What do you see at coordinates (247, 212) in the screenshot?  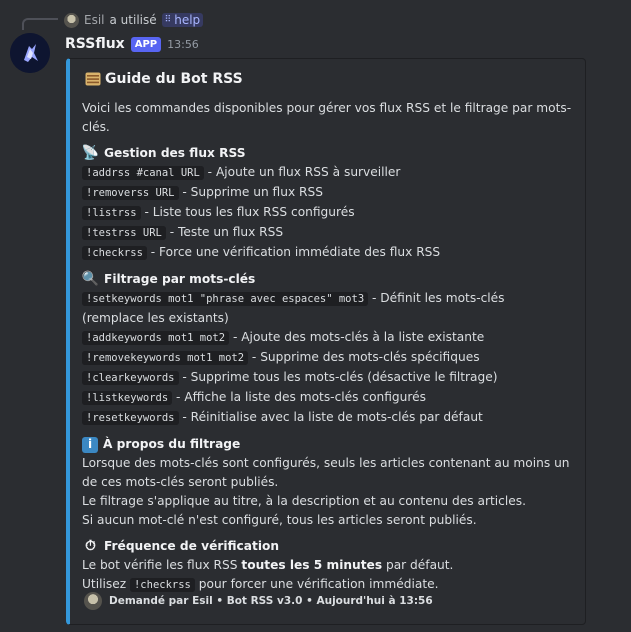 I see `command-desc: - Liste tous les flux RSS configurés` at bounding box center [247, 212].